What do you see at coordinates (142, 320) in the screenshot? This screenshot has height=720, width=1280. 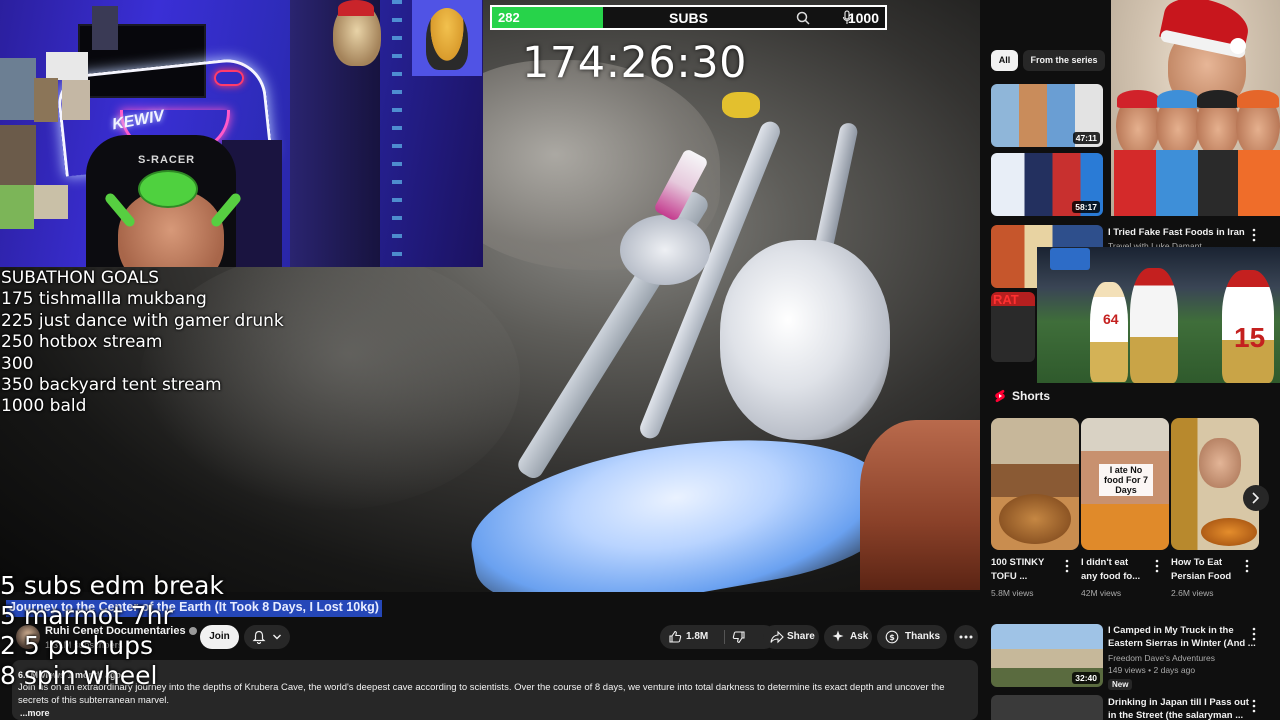 I see `goal-item: 225 just dance with gamer drunk` at bounding box center [142, 320].